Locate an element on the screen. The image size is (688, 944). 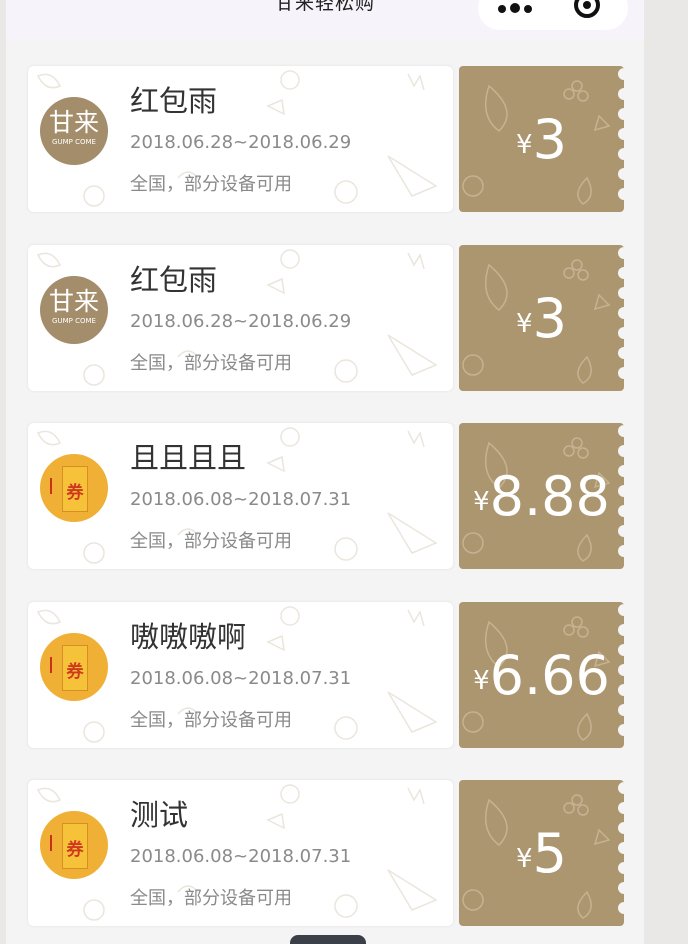
coupon-info: 券 测试 2018.06.08~2018.07.31 全国，部分设备可用 is located at coordinates (240, 853).